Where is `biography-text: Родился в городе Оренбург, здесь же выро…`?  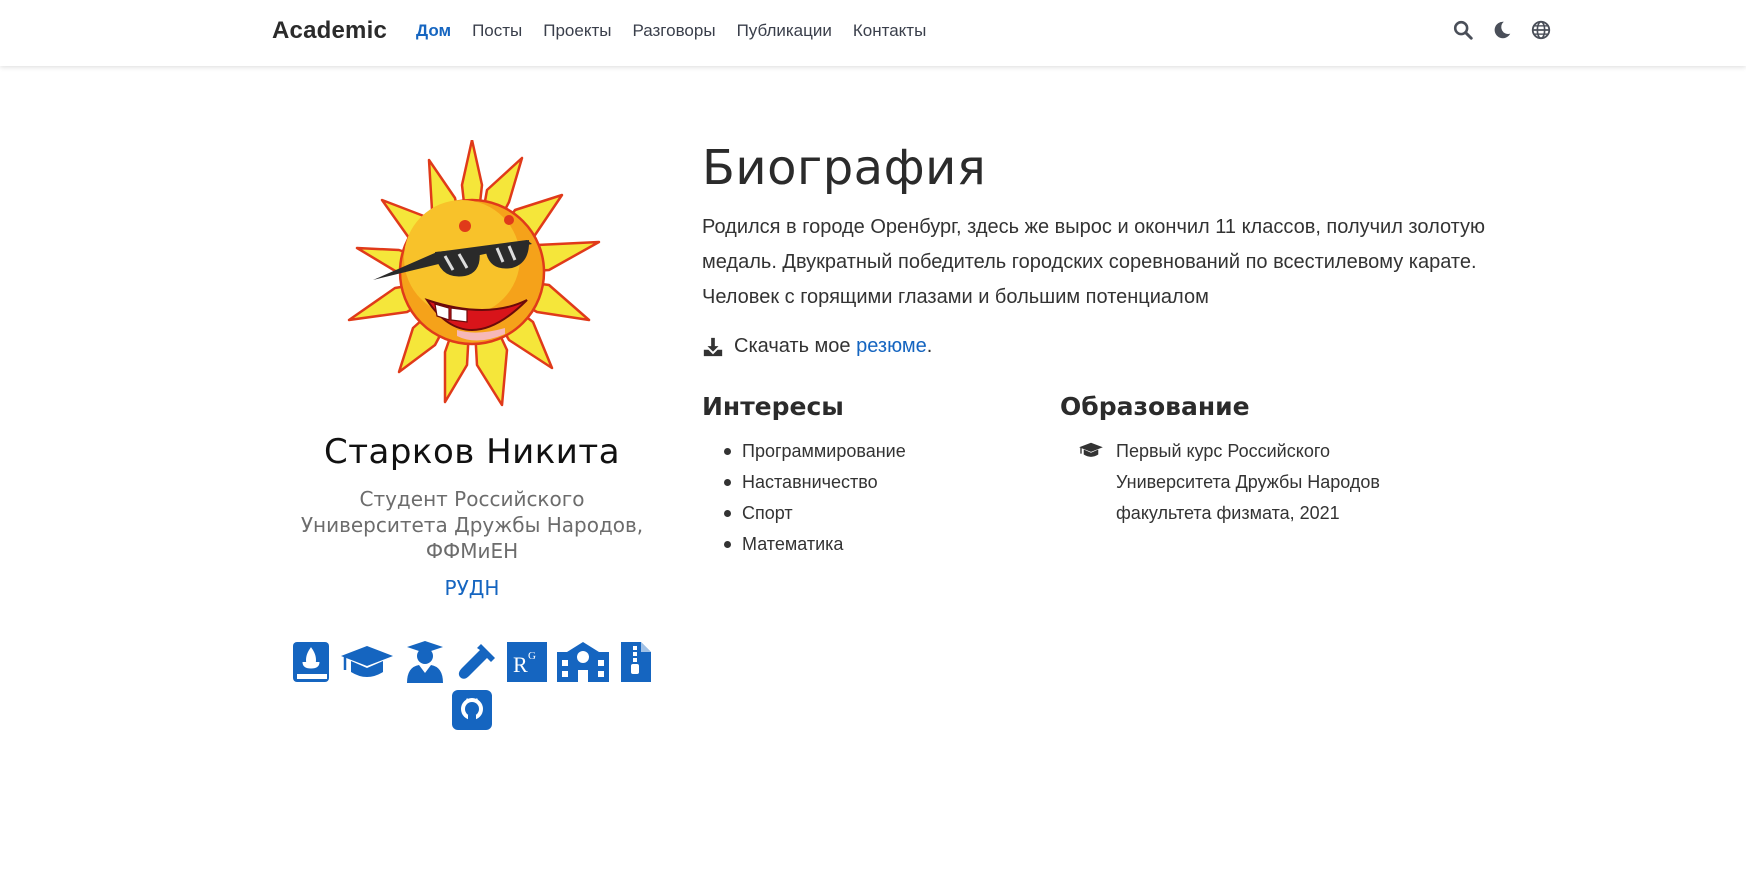 biography-text: Родился в городе Оренбург, здесь же выро… is located at coordinates (1094, 262).